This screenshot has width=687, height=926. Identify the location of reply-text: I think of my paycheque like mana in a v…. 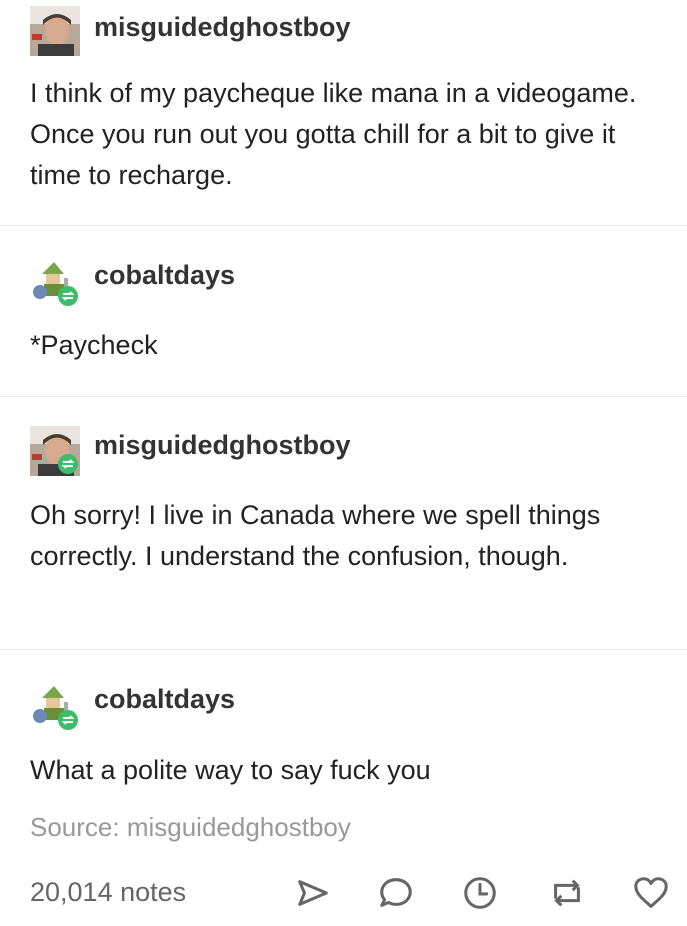
(333, 134).